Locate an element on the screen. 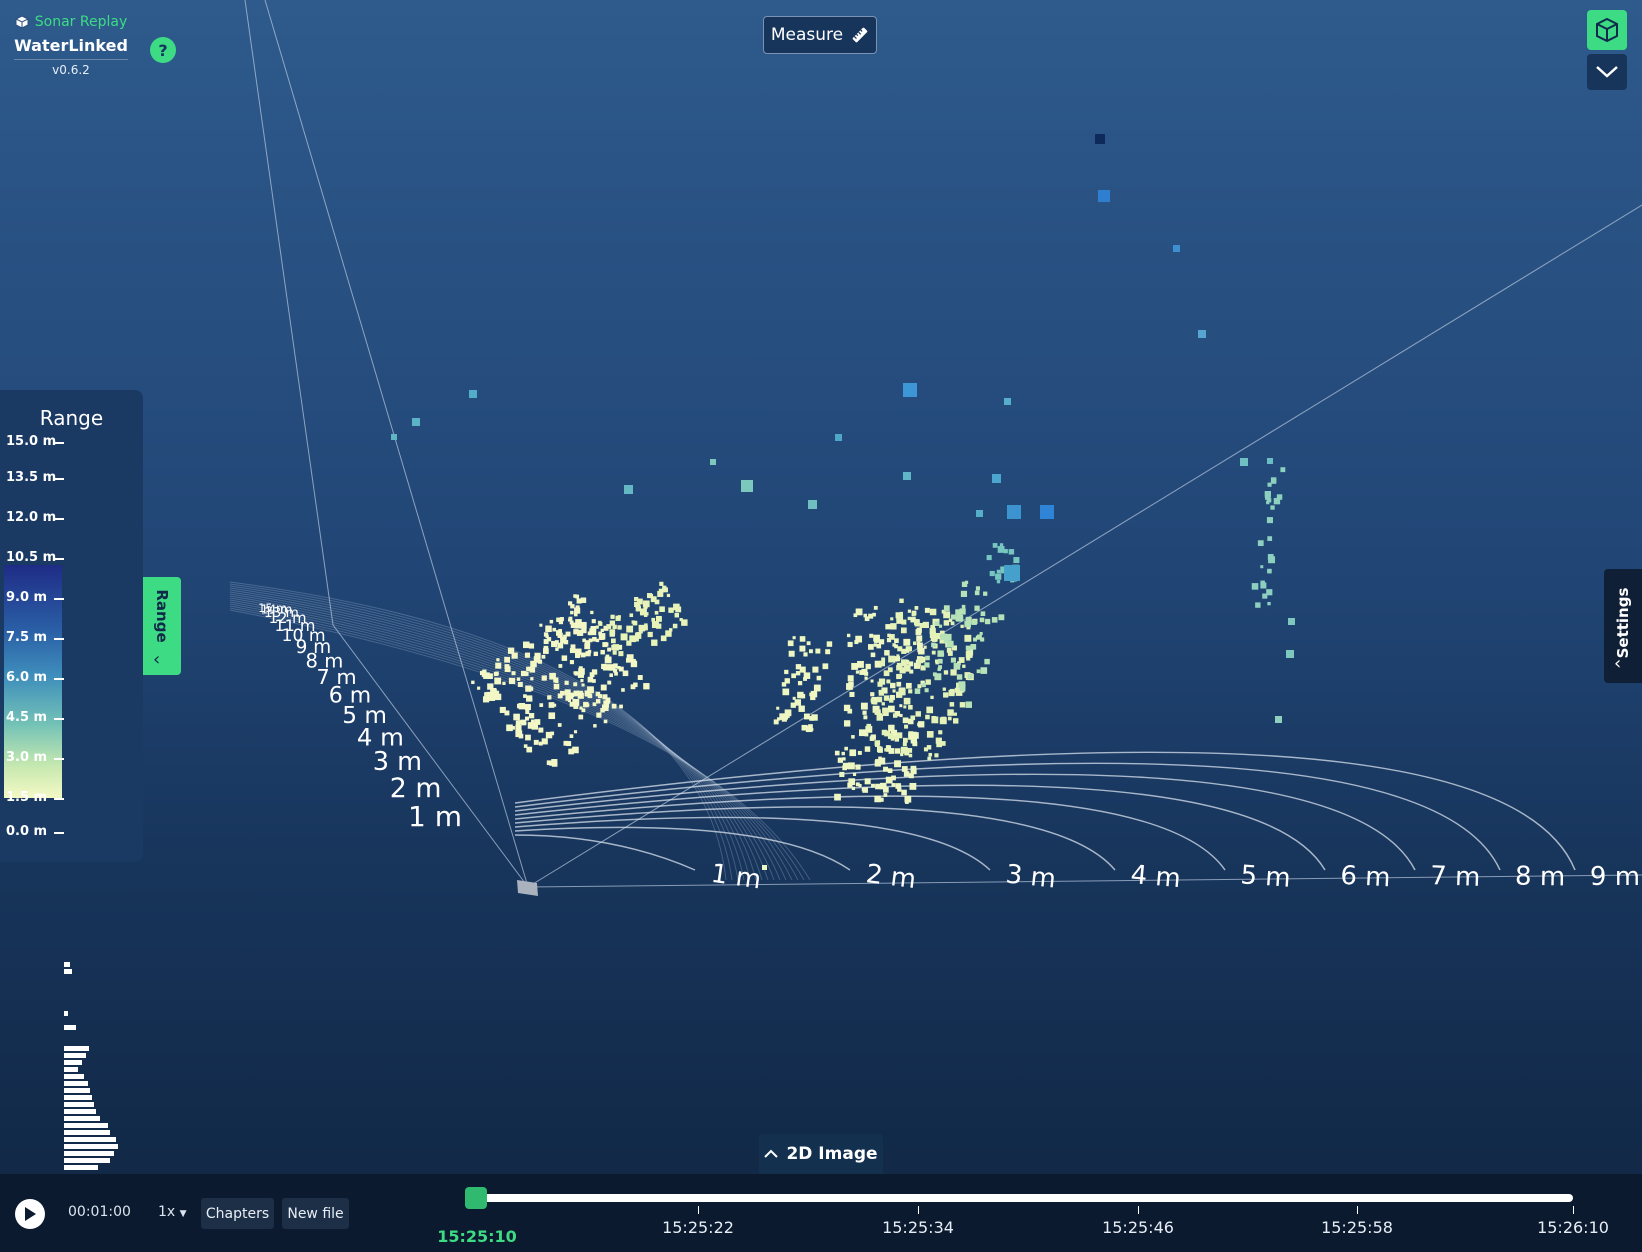  timeline-handle is located at coordinates (476, 1198).